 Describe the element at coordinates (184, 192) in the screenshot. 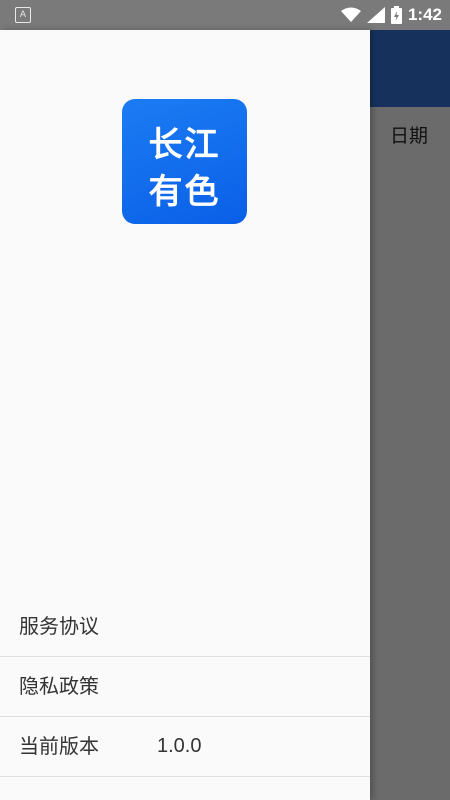

I see `logo-text-line2: 有色` at that location.